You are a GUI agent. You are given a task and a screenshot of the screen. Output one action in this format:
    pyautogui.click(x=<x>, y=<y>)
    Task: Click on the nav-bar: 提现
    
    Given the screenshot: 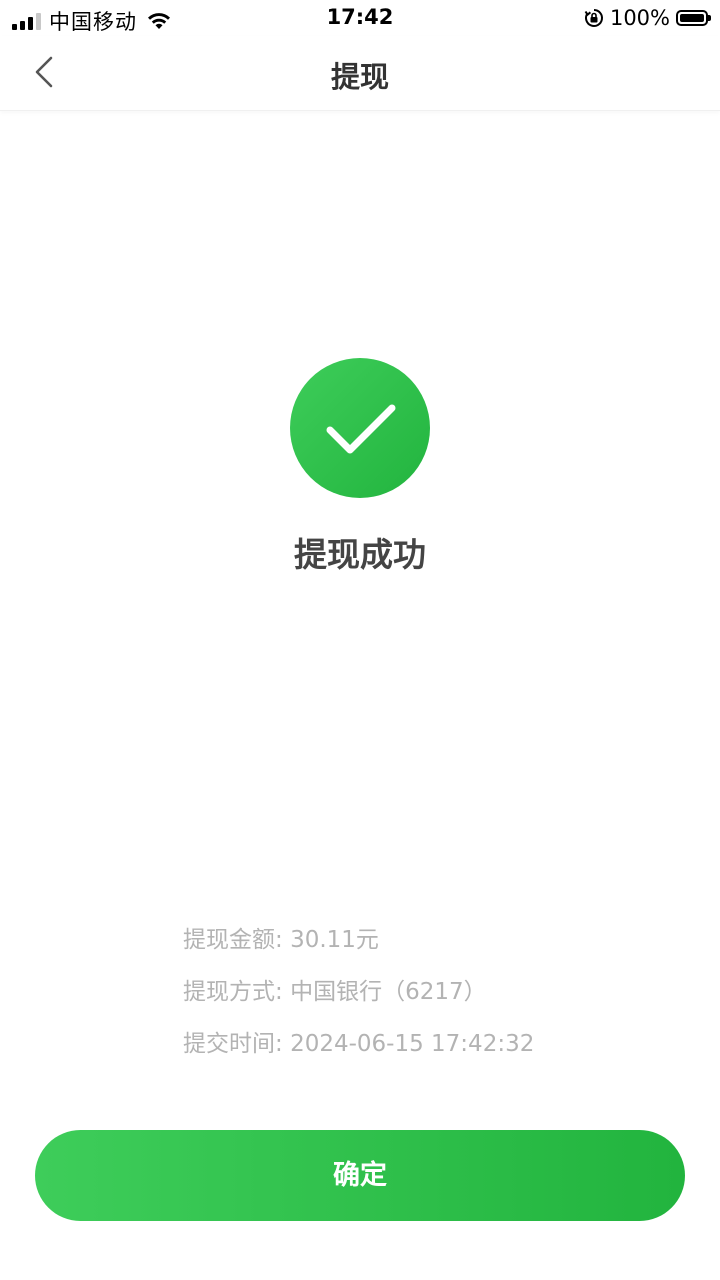 What is the action you would take?
    pyautogui.click(x=360, y=73)
    